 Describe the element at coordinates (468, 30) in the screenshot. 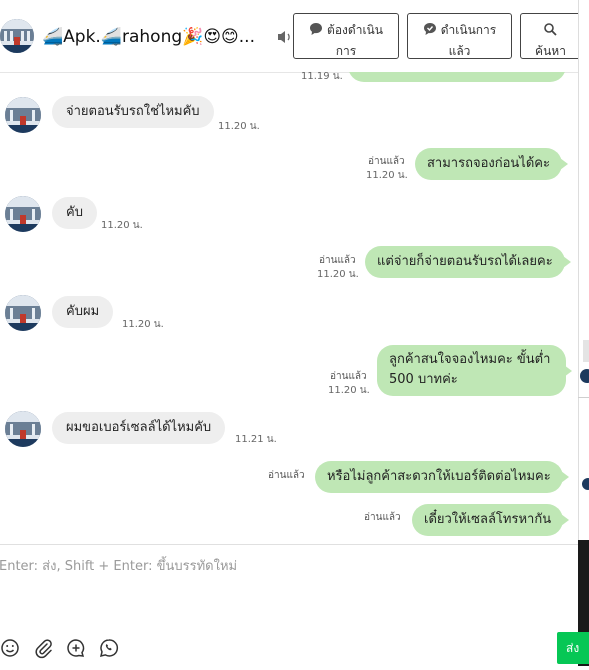

I see `done-button-line1: ดำเนินการ` at that location.